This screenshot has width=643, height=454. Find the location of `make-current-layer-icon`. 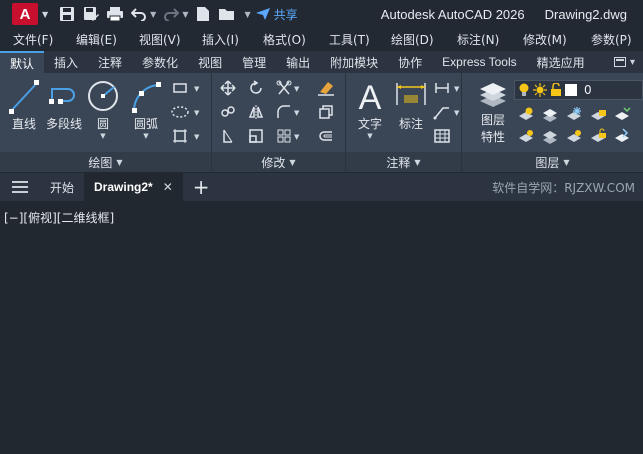

make-current-layer-icon is located at coordinates (622, 114).